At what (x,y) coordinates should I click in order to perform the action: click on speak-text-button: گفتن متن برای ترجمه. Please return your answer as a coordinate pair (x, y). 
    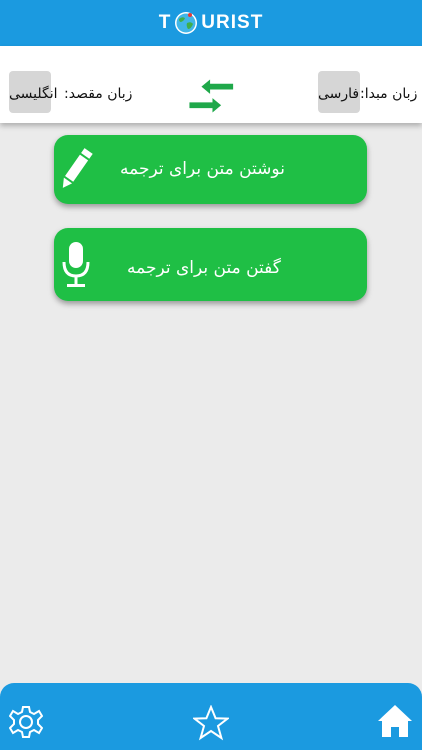
    Looking at the image, I should click on (210, 264).